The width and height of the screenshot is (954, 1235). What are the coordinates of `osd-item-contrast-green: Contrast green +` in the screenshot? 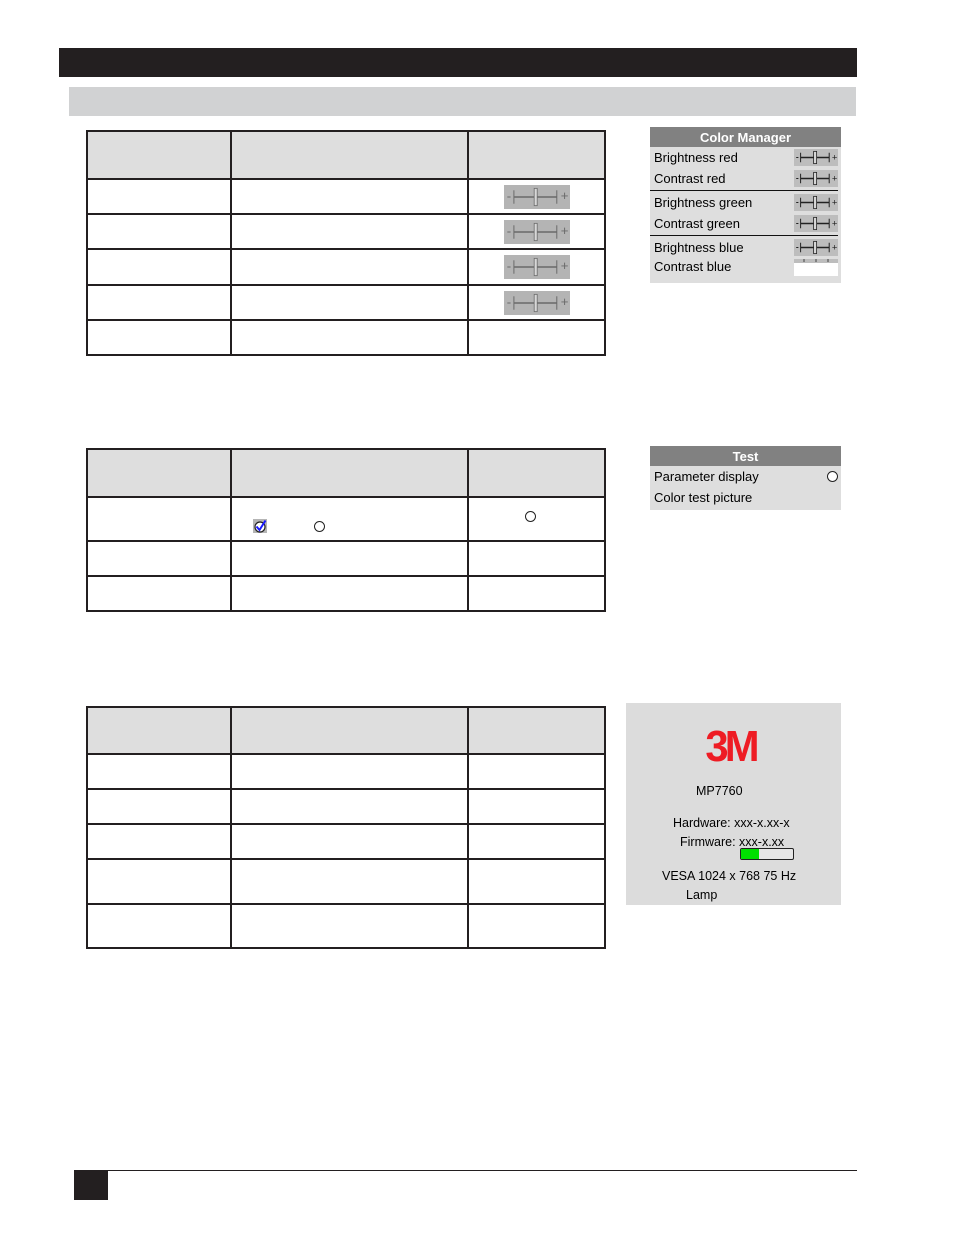 It's located at (745, 223).